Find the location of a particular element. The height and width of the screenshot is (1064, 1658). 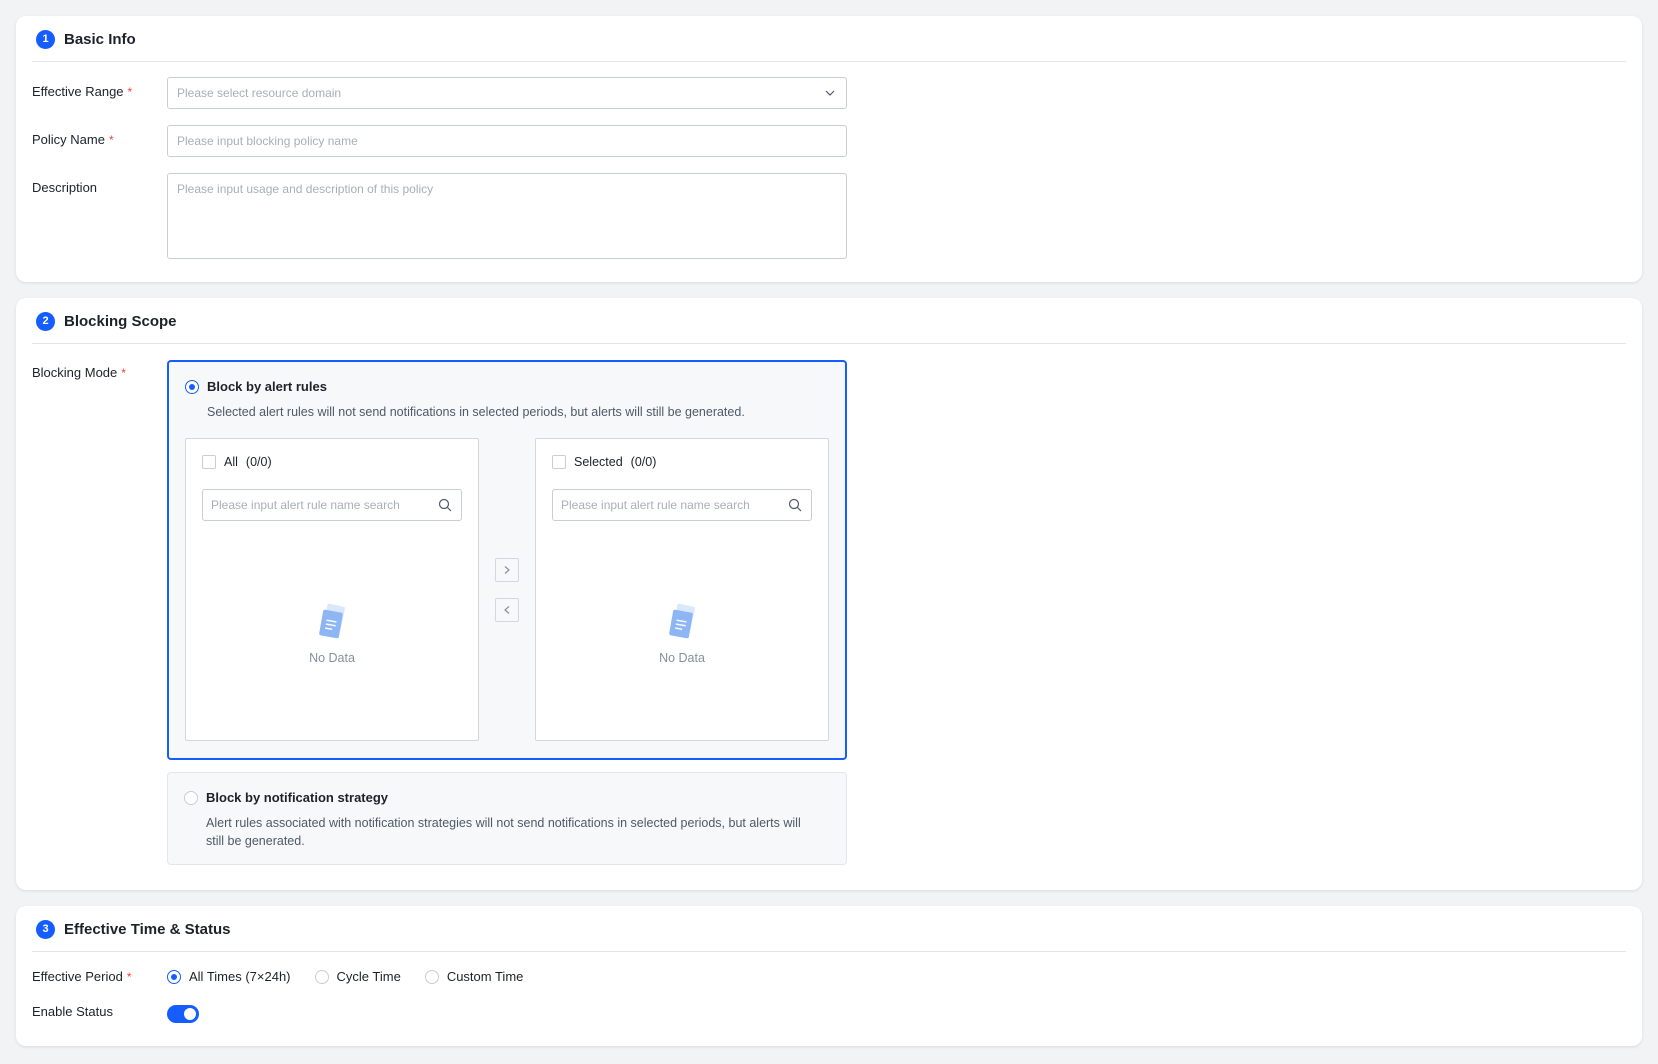

mode-strategy-option: Block by notification strategy is located at coordinates (286, 797).